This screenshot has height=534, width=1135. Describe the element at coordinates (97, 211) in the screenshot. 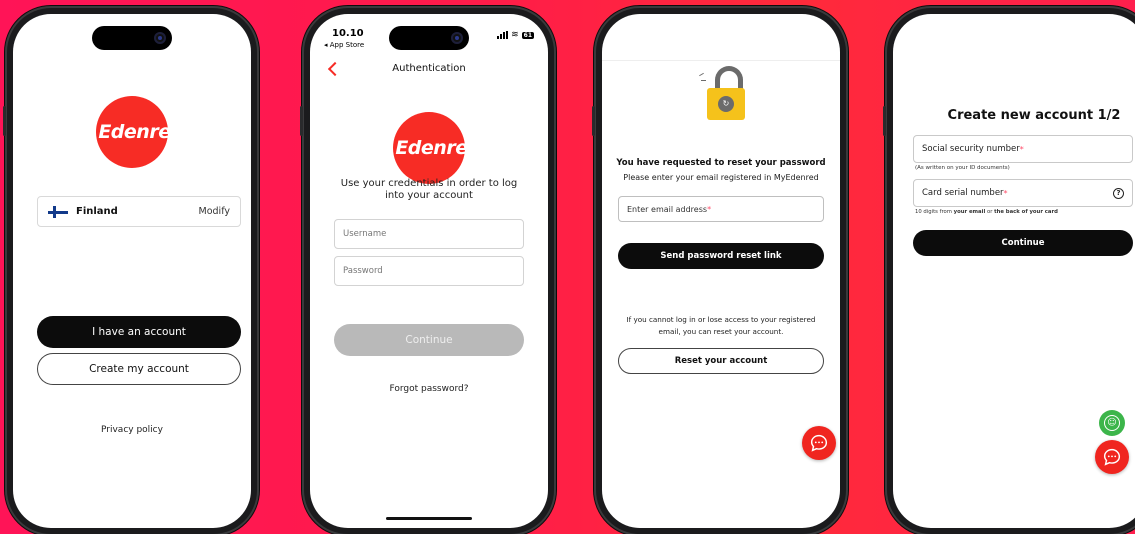

I see `country-name: Finland` at that location.